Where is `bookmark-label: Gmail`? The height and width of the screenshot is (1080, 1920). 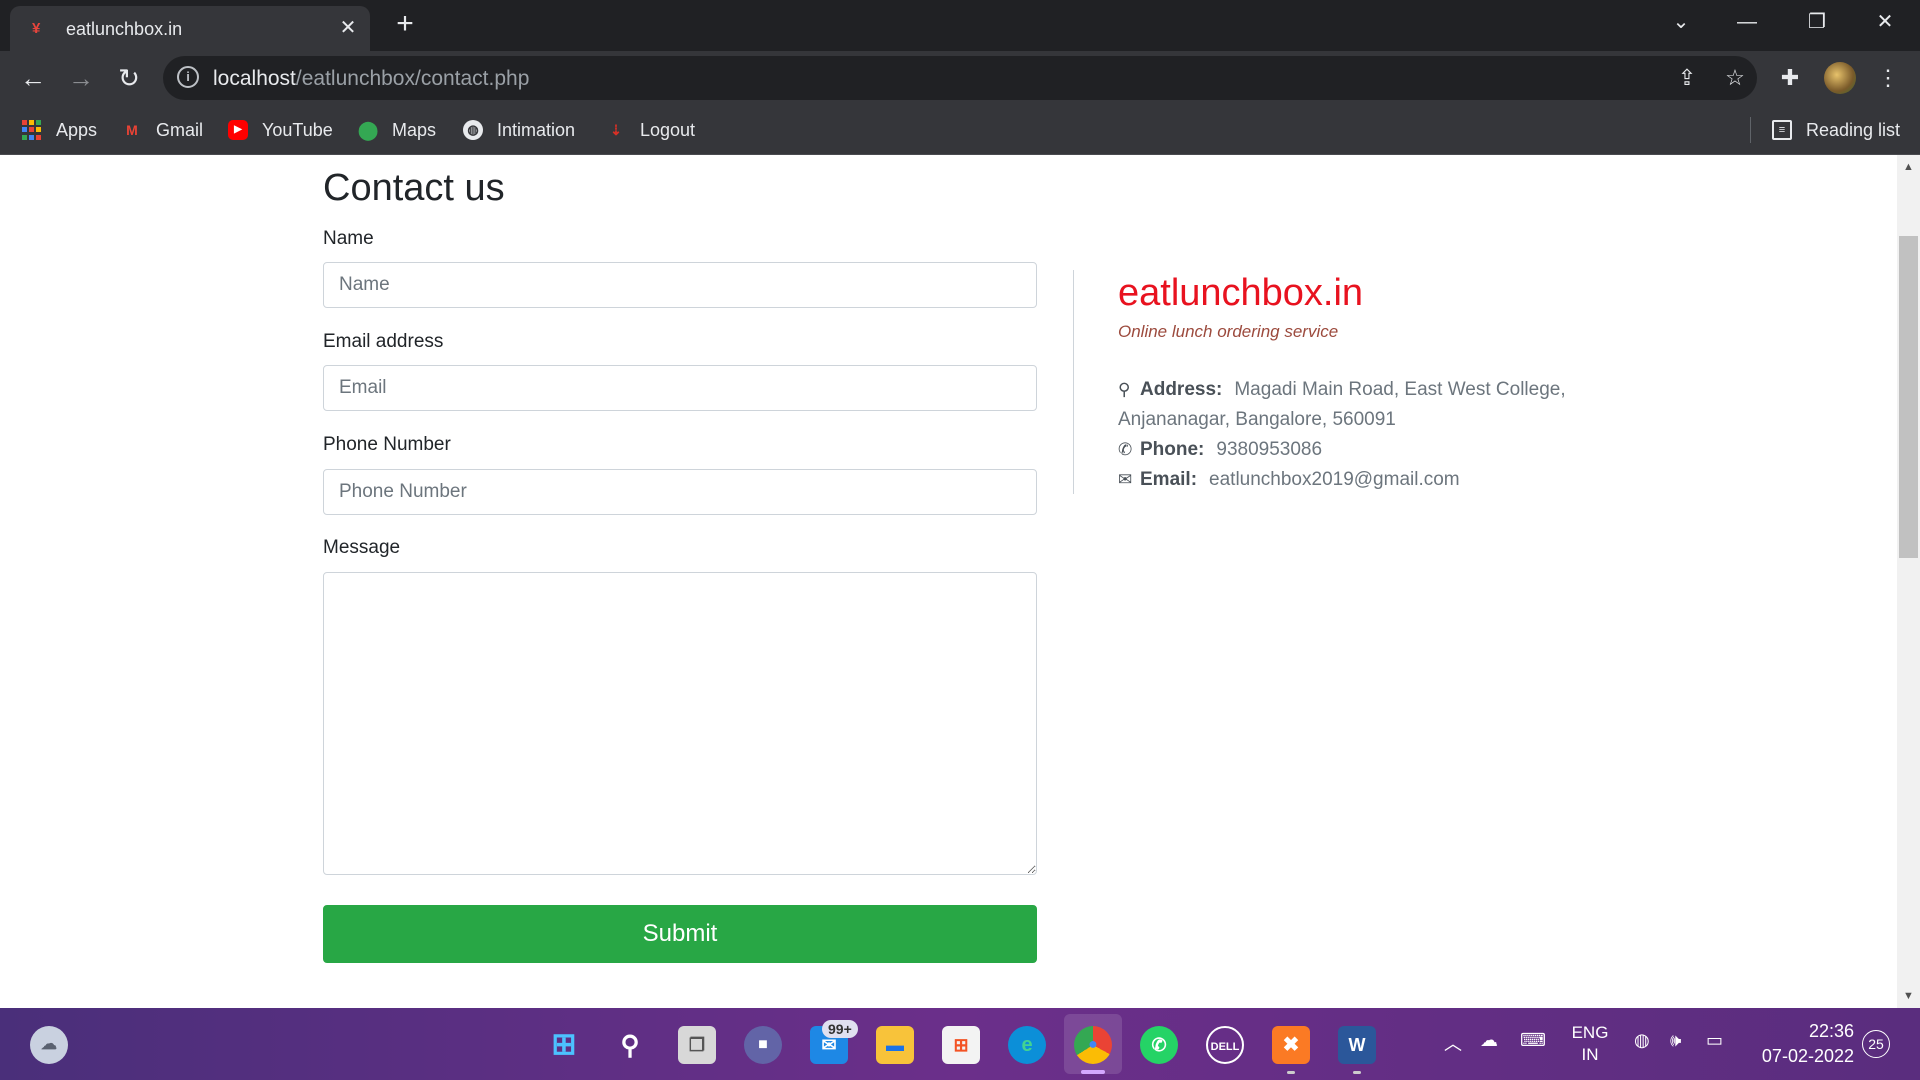 bookmark-label: Gmail is located at coordinates (180, 129).